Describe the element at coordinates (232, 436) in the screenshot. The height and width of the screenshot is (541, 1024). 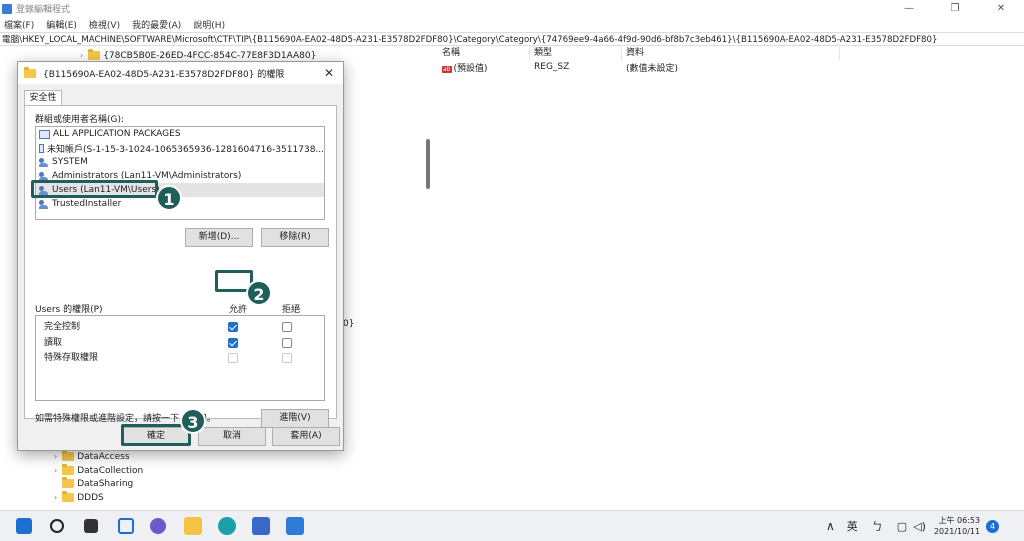
I see `cancel-button: 取消` at that location.